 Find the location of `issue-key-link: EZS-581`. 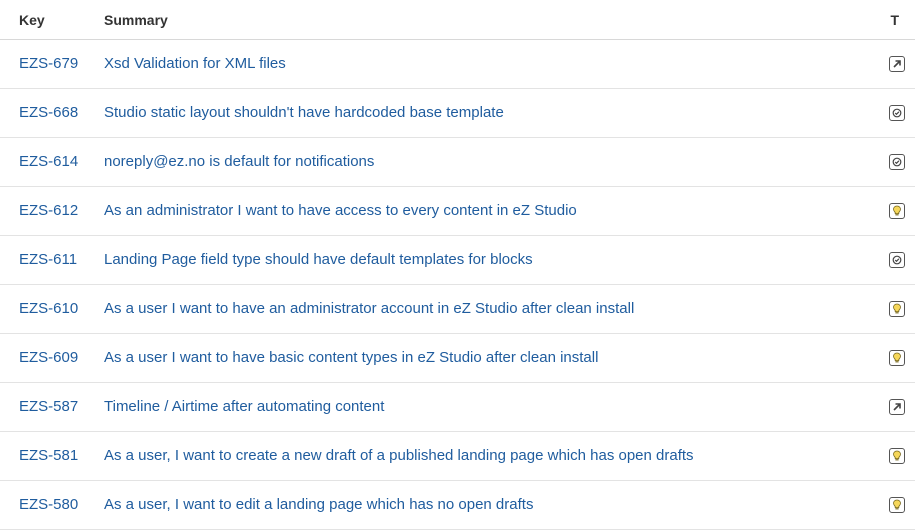

issue-key-link: EZS-581 is located at coordinates (48, 455).